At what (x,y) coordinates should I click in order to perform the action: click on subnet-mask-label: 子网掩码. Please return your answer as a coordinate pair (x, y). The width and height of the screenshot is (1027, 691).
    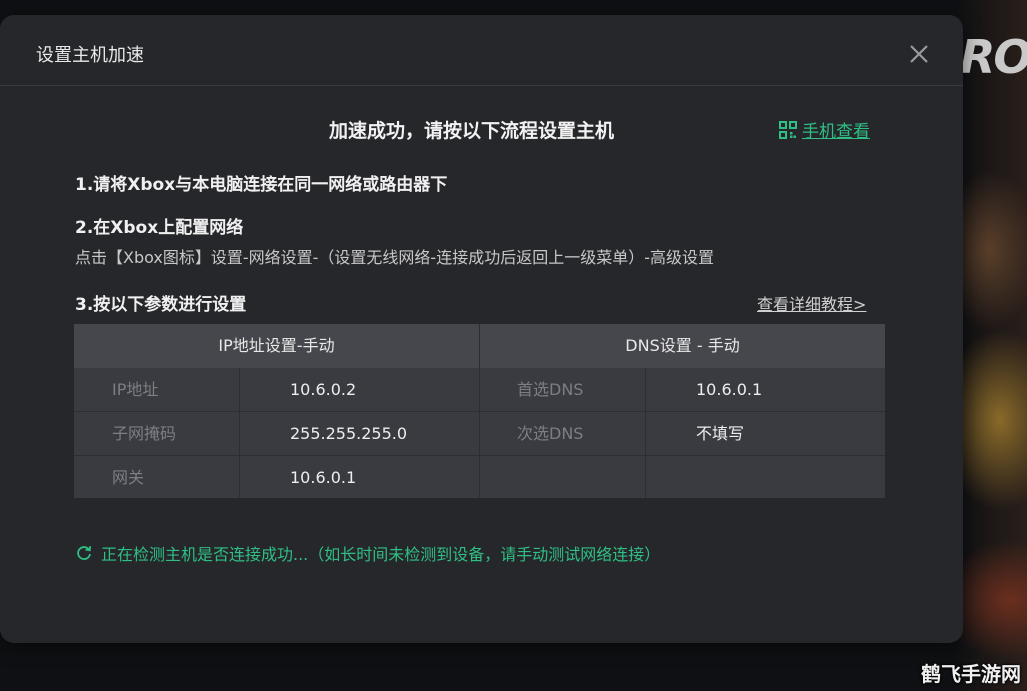
    Looking at the image, I should click on (144, 433).